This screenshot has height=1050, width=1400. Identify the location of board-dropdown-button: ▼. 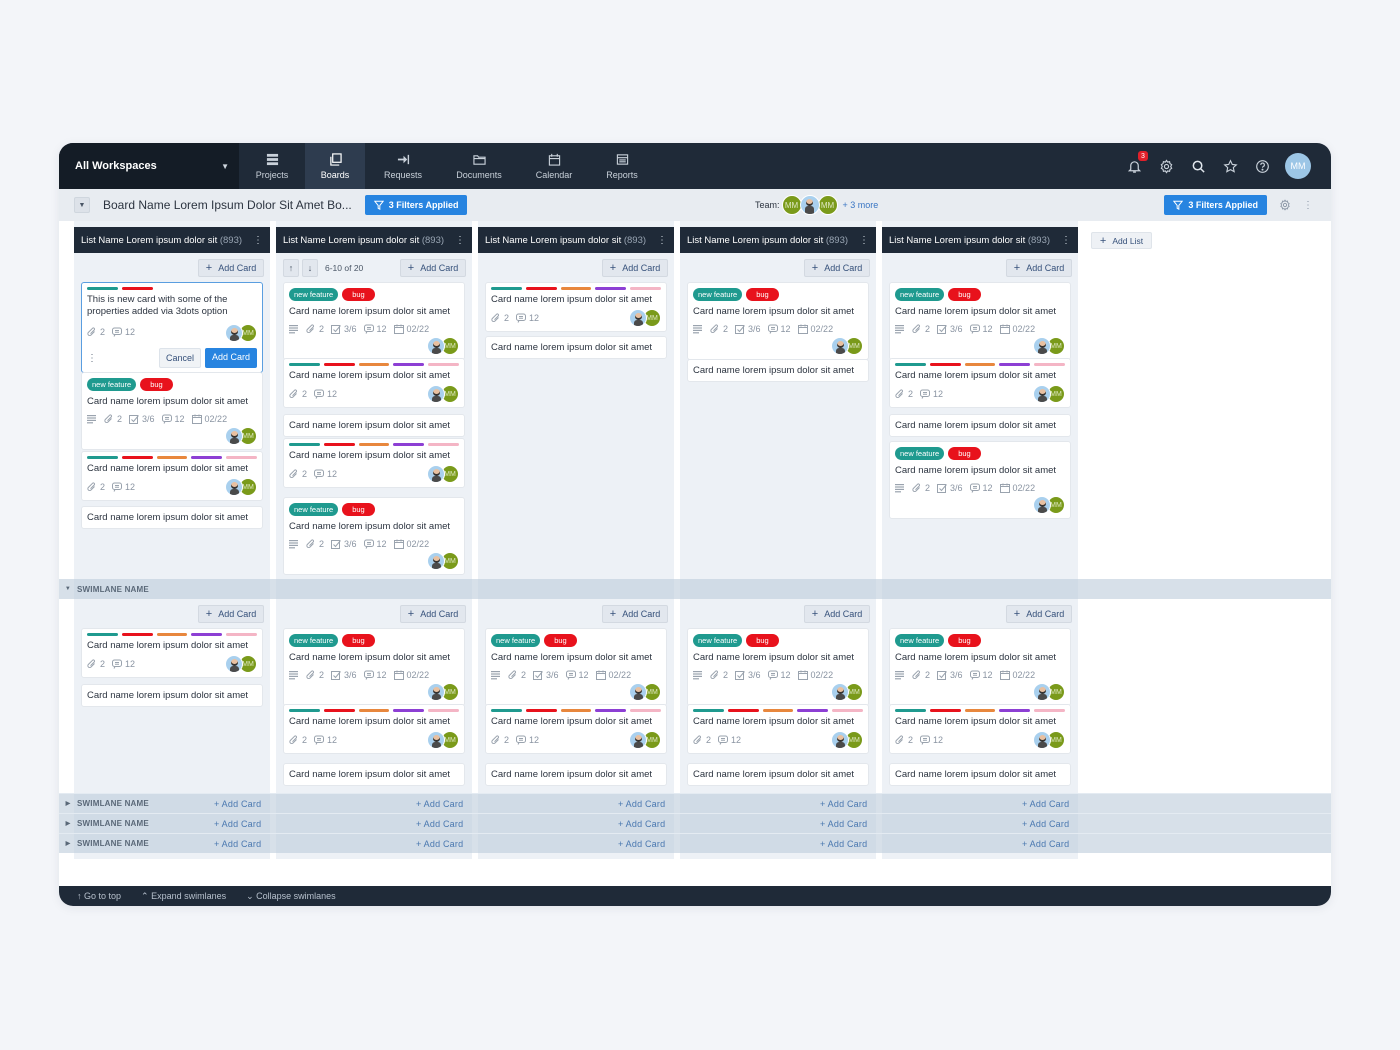
(82, 205).